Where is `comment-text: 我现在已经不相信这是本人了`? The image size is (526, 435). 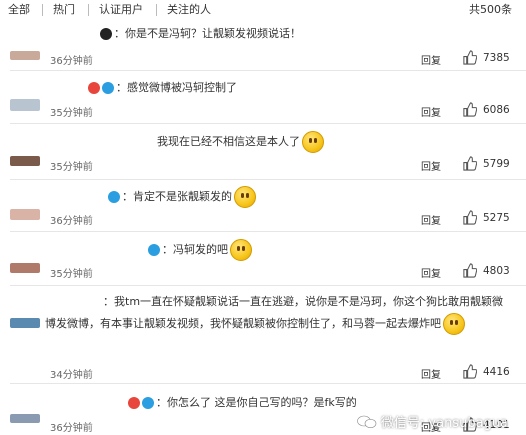 comment-text: 我现在已经不相信这是本人了 is located at coordinates (331, 142).